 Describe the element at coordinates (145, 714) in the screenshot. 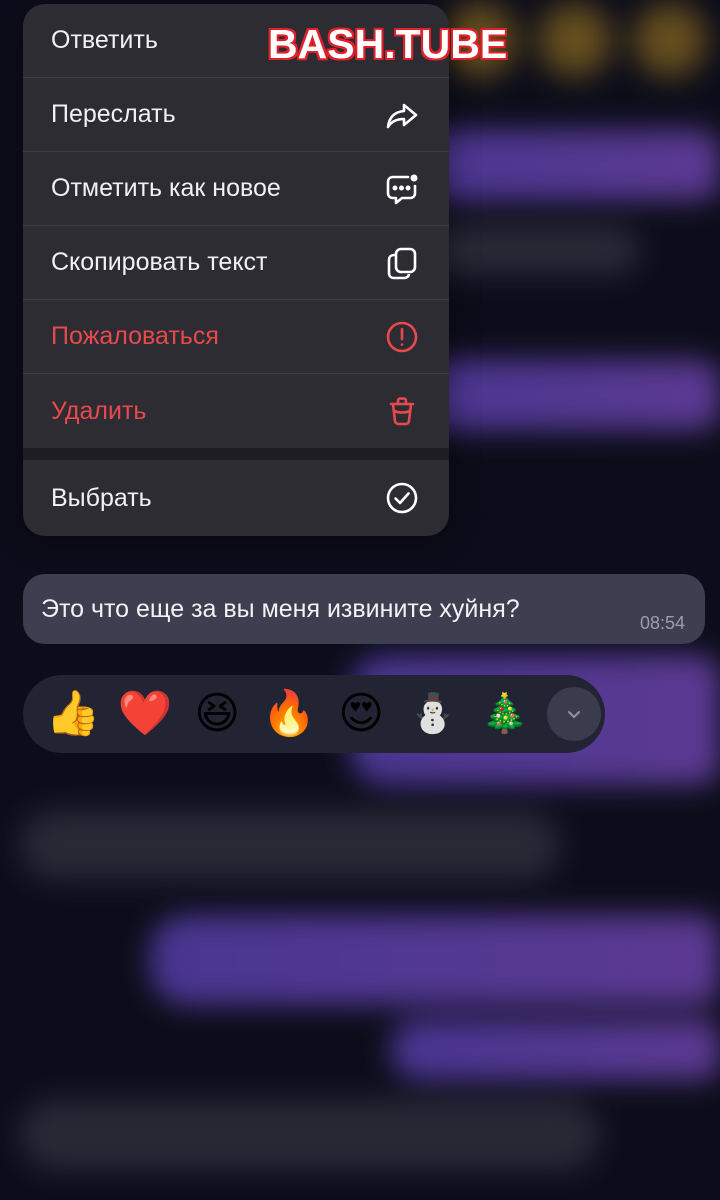

I see `reaction-heart: ❤️` at that location.